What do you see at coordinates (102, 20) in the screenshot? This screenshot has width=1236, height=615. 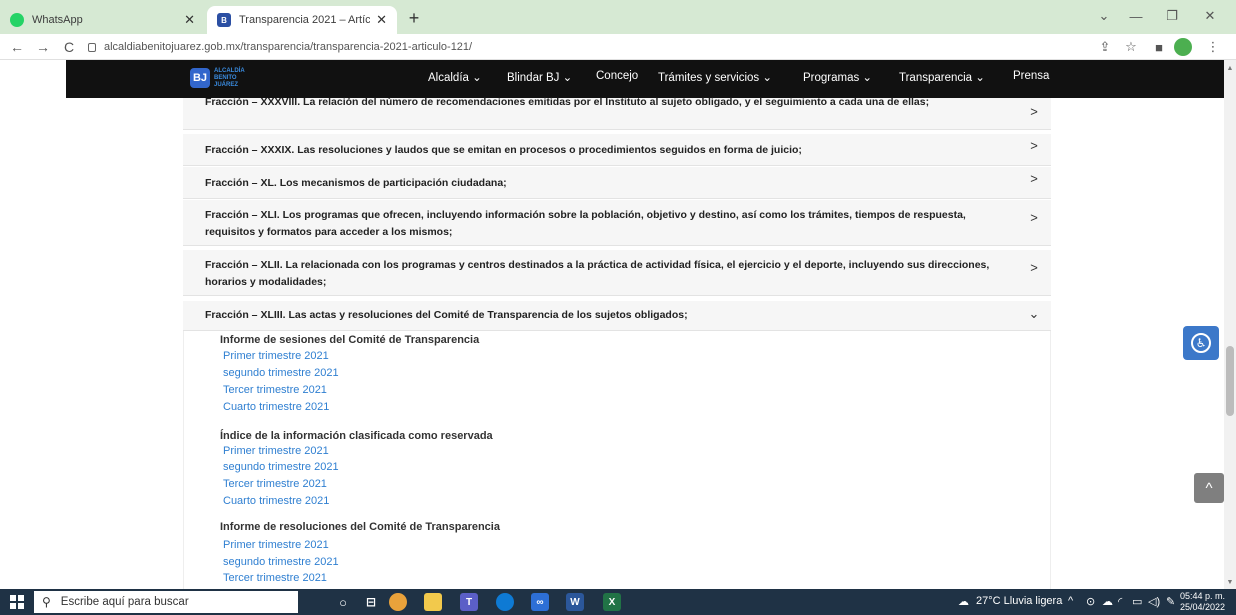 I see `tab-whatsapp: WhatsApp ✕` at bounding box center [102, 20].